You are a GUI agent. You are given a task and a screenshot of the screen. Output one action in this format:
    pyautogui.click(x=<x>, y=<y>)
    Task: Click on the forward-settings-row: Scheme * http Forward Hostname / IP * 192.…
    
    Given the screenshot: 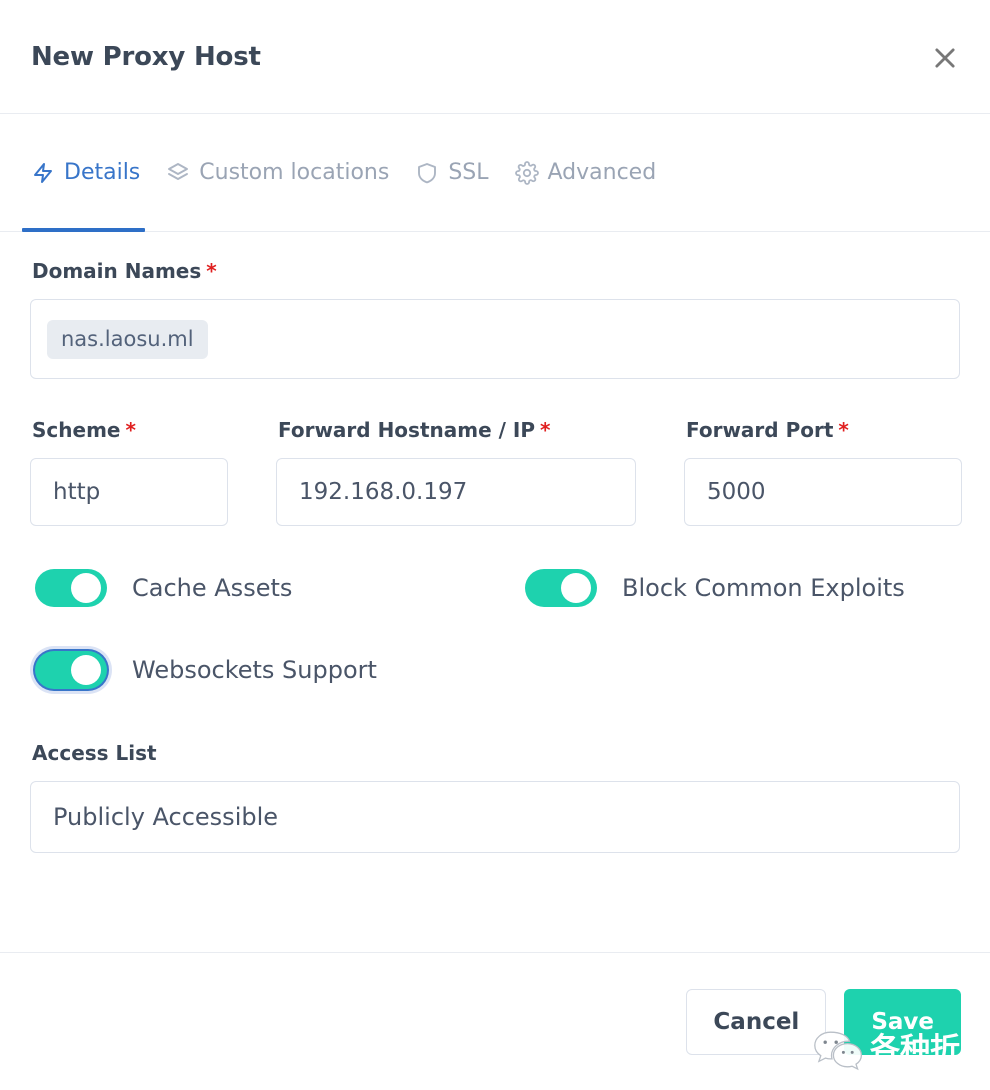 What is the action you would take?
    pyautogui.click(x=496, y=472)
    